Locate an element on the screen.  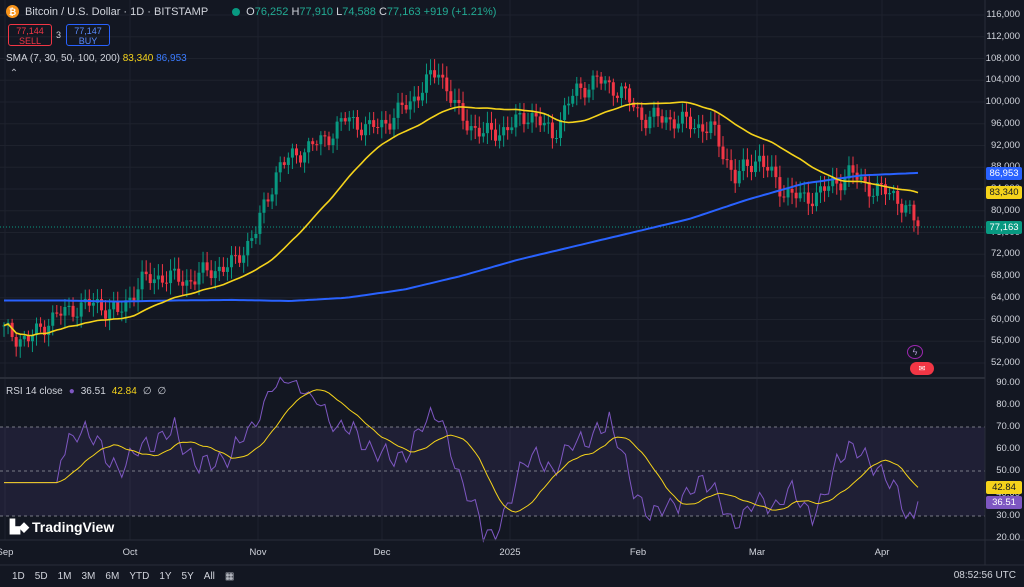
rsi-extra-2: ∅ is located at coordinates (162, 391).